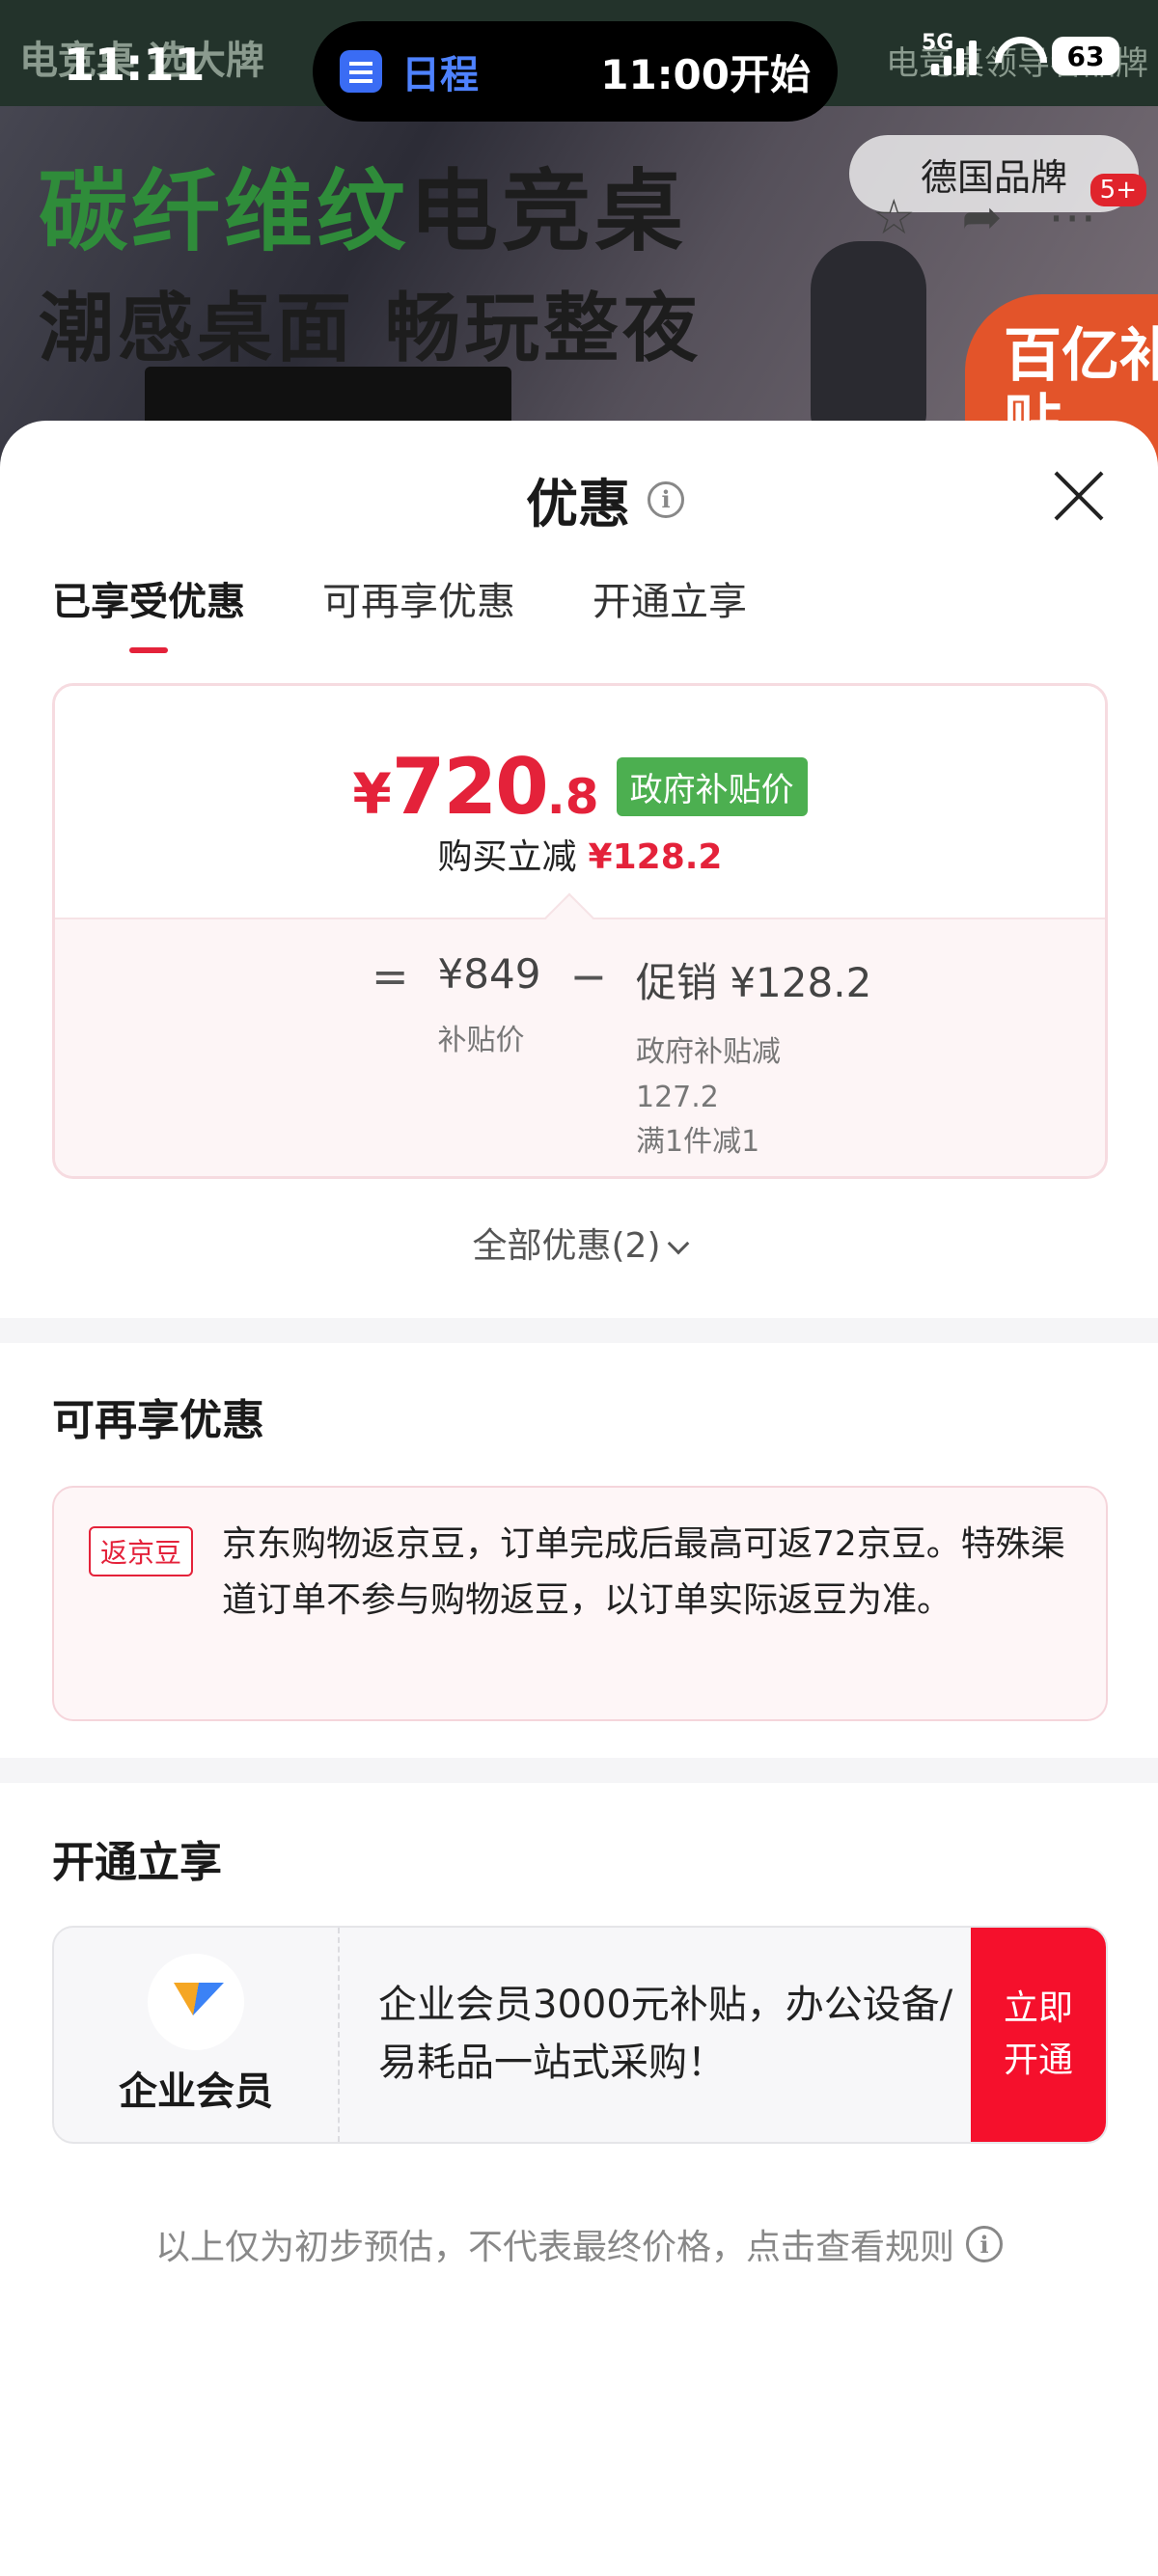 This screenshot has width=1158, height=2576. What do you see at coordinates (753, 982) in the screenshot?
I see `promo-value: 促销 ¥128.2` at bounding box center [753, 982].